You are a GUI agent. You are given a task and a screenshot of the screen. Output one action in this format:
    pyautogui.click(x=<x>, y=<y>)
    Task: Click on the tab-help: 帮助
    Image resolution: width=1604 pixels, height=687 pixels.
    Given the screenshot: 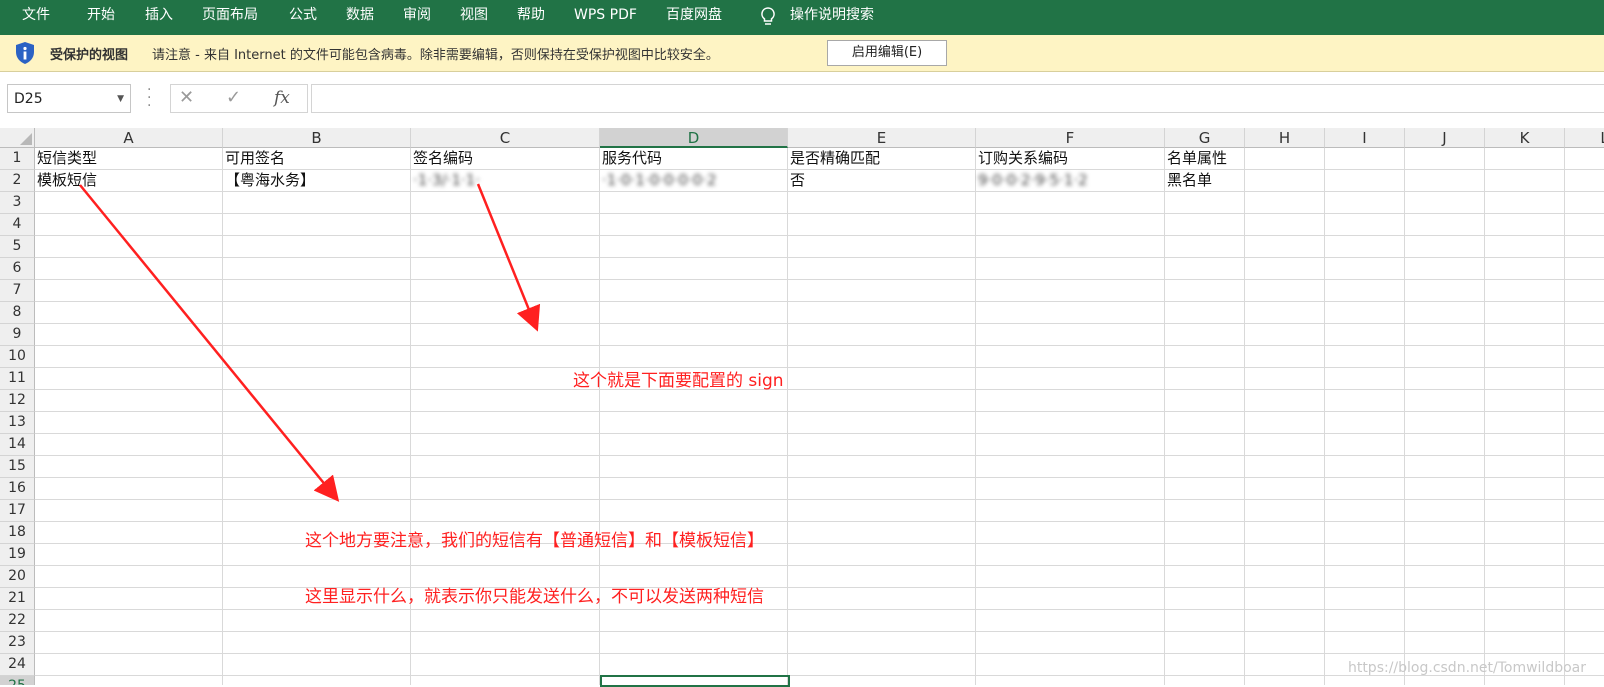 What is the action you would take?
    pyautogui.click(x=531, y=15)
    